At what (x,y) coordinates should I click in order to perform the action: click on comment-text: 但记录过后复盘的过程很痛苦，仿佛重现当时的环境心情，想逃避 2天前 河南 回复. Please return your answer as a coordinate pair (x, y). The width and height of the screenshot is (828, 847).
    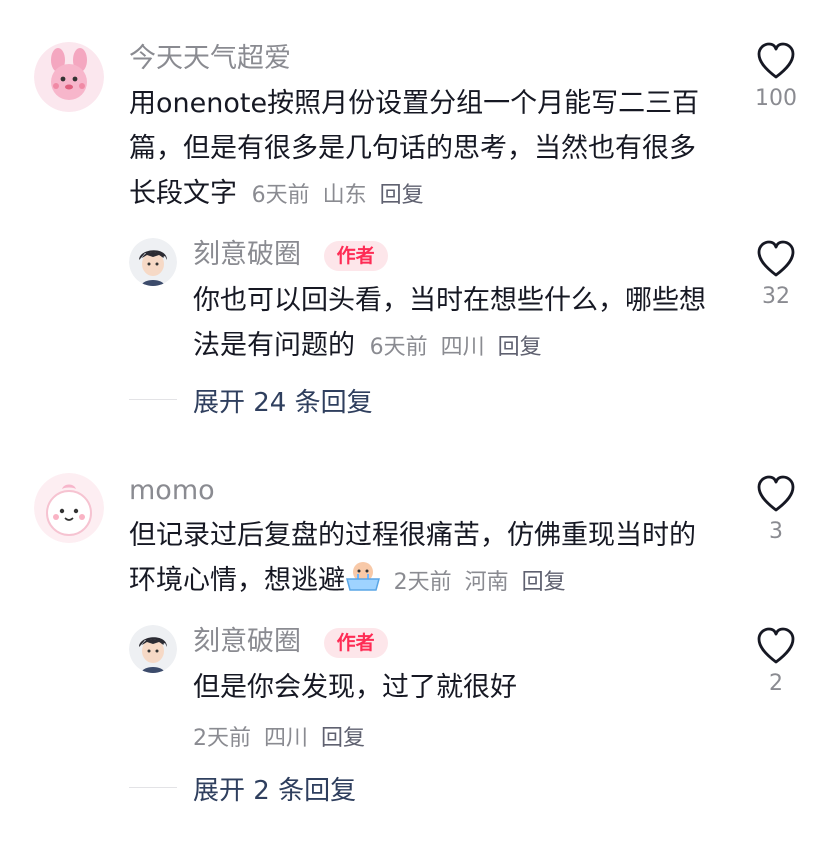
    Looking at the image, I should click on (424, 559).